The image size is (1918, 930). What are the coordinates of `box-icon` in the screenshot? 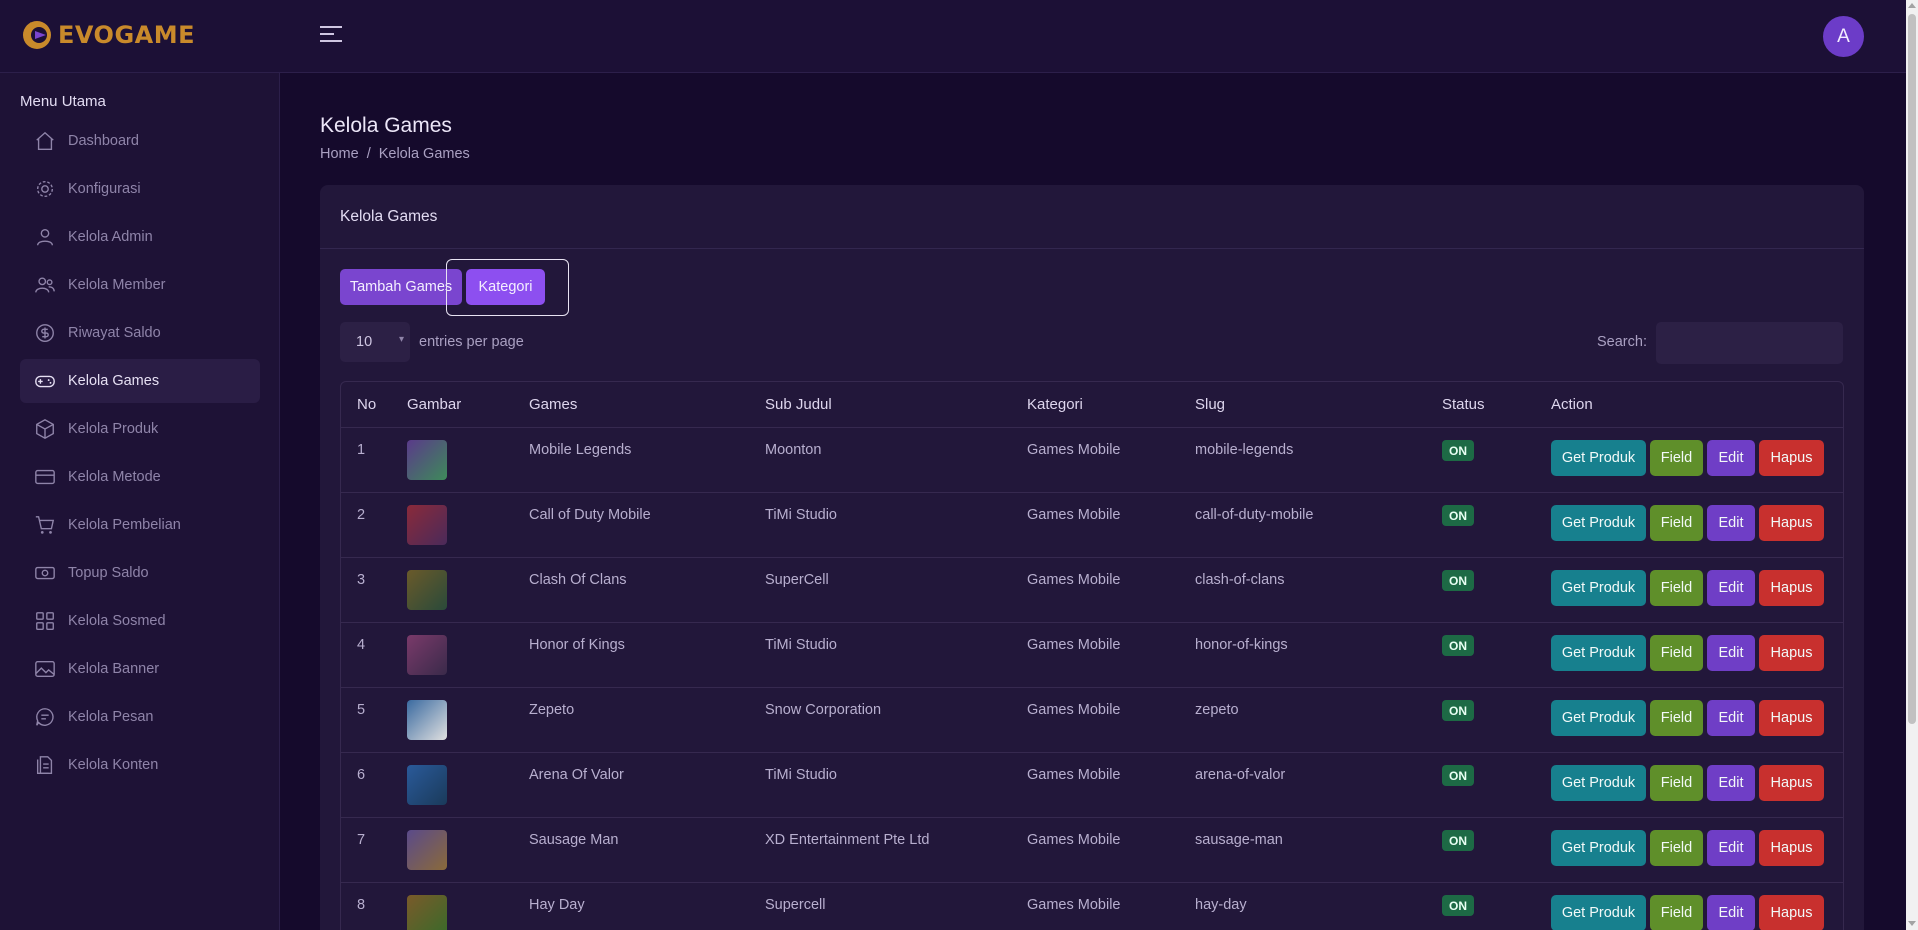 It's located at (45, 429).